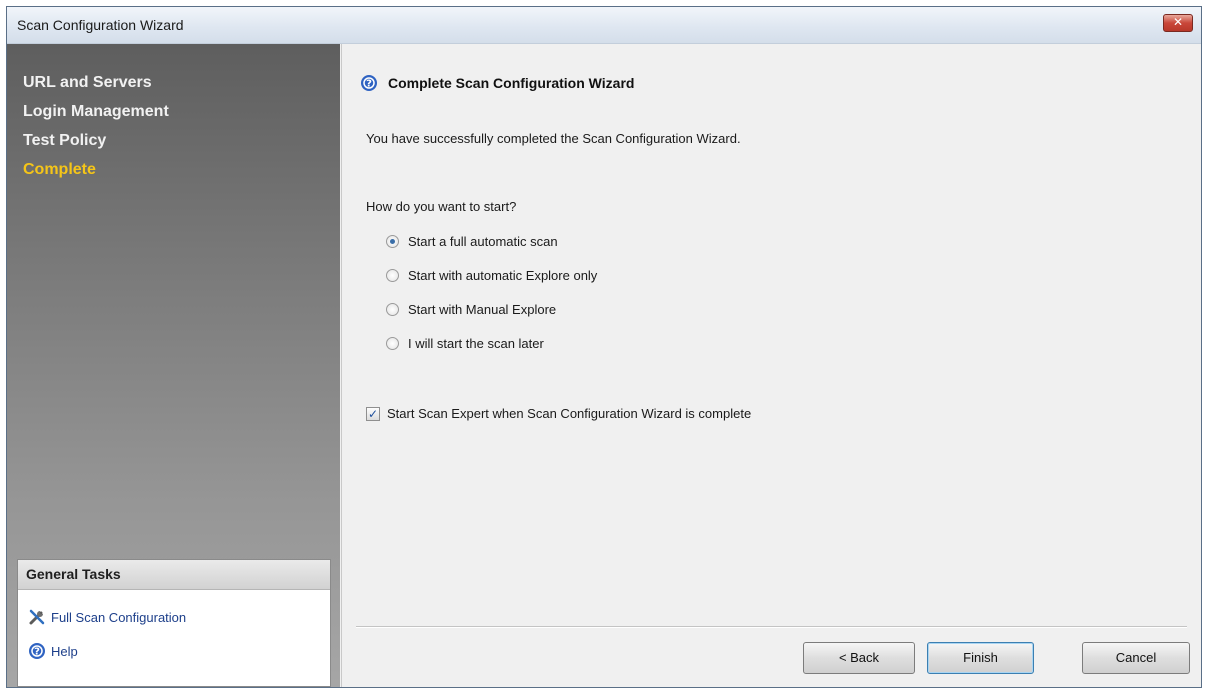 This screenshot has width=1209, height=692. What do you see at coordinates (476, 343) in the screenshot?
I see `option-label: I will start the scan later` at bounding box center [476, 343].